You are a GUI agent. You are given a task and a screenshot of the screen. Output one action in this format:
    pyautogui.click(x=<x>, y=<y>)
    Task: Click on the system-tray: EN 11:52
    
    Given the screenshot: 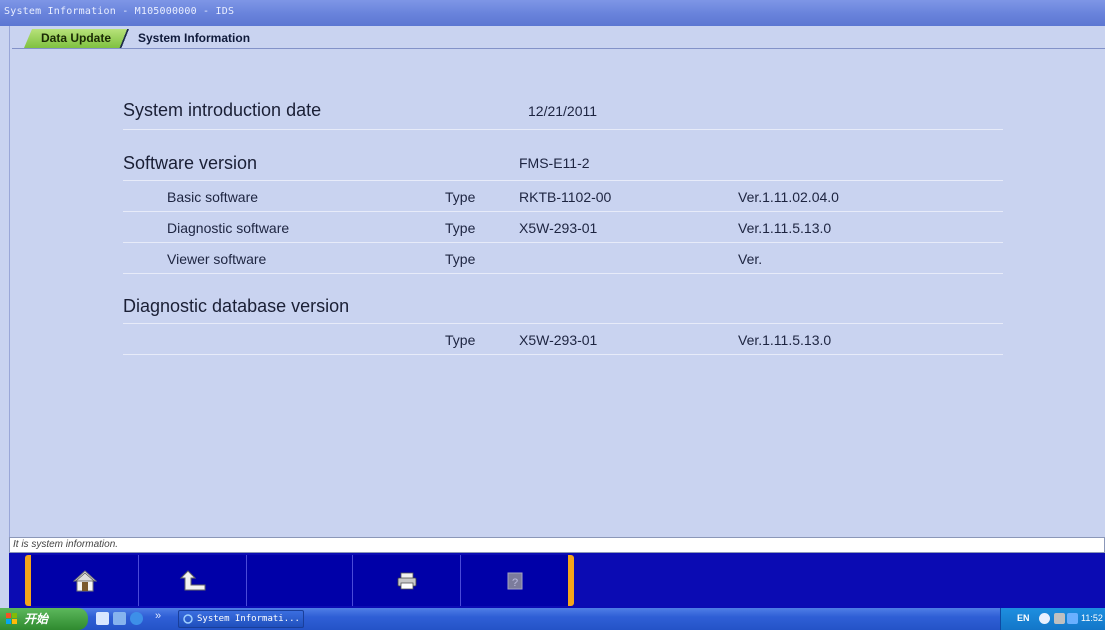 What is the action you would take?
    pyautogui.click(x=1052, y=619)
    